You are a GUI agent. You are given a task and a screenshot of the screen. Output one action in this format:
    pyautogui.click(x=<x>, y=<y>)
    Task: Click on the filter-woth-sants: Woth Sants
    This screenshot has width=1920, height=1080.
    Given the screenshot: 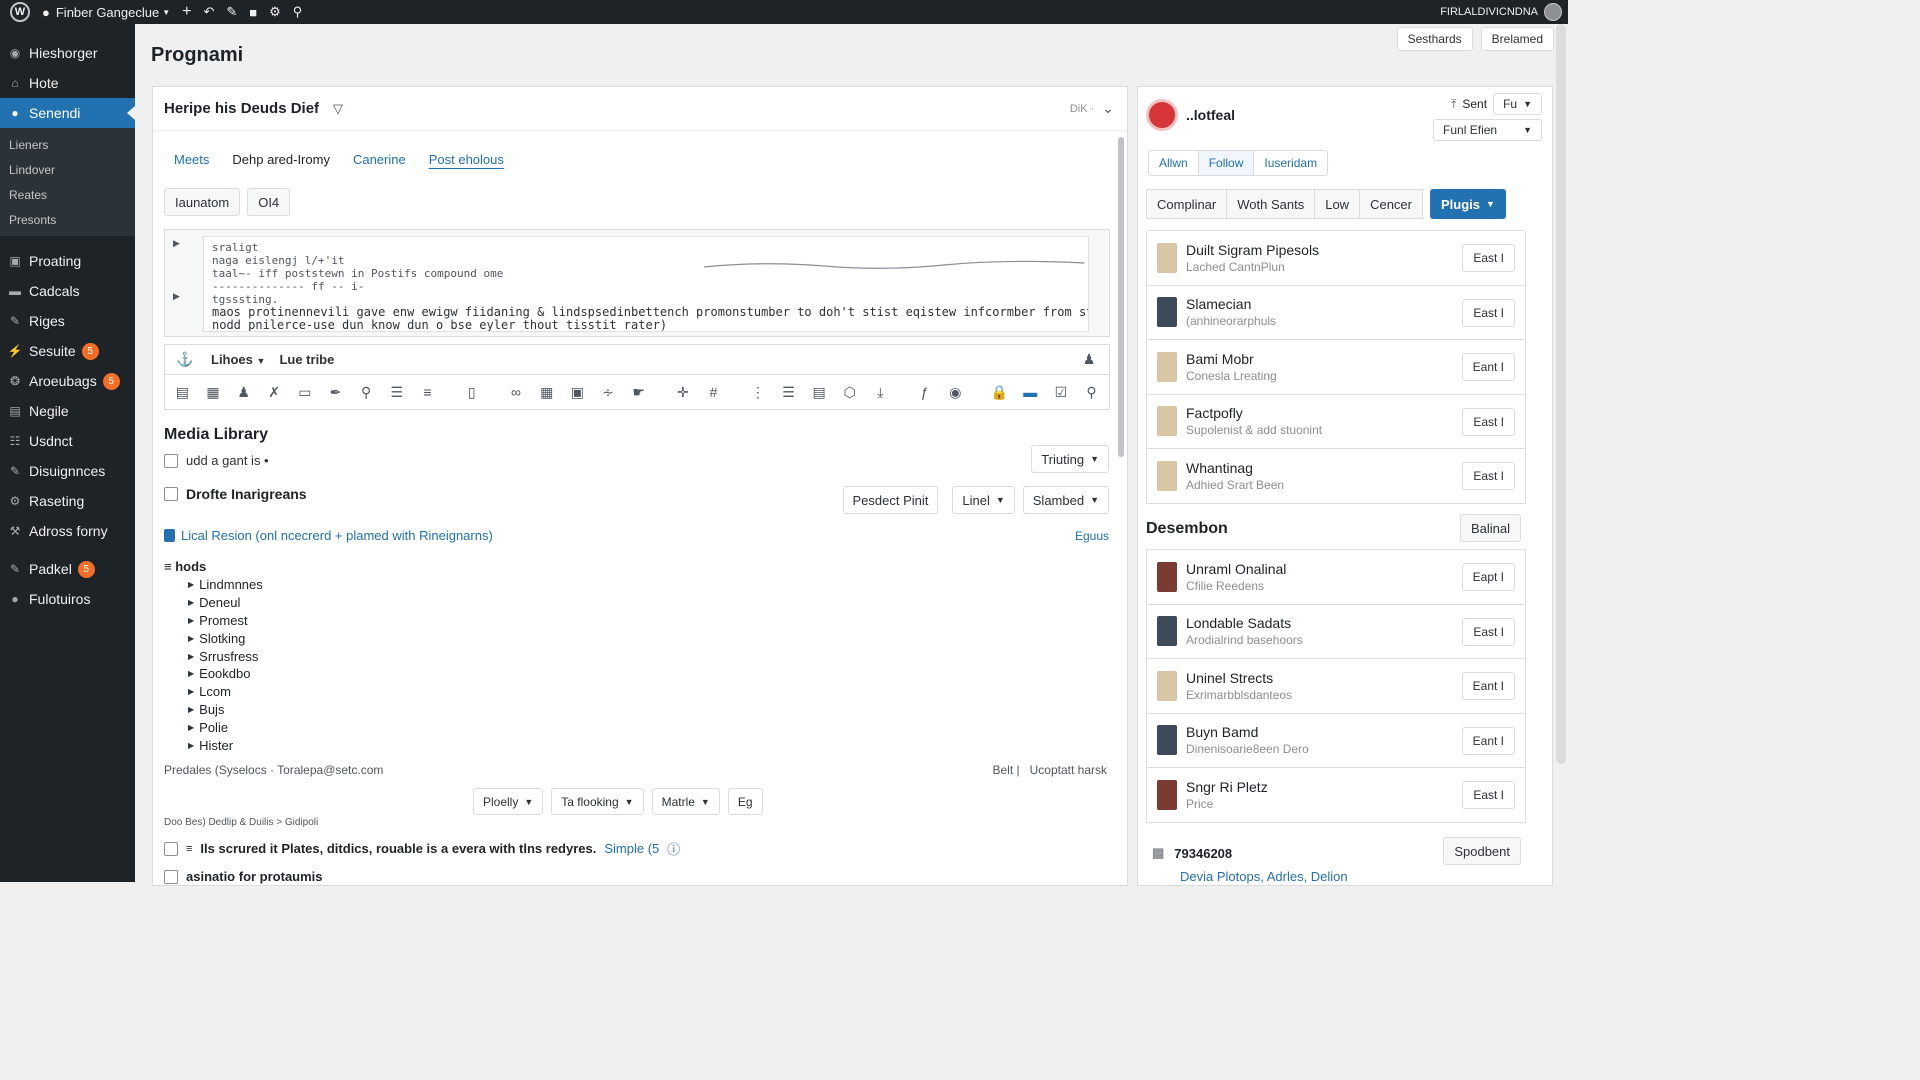 What is the action you would take?
    pyautogui.click(x=1271, y=204)
    